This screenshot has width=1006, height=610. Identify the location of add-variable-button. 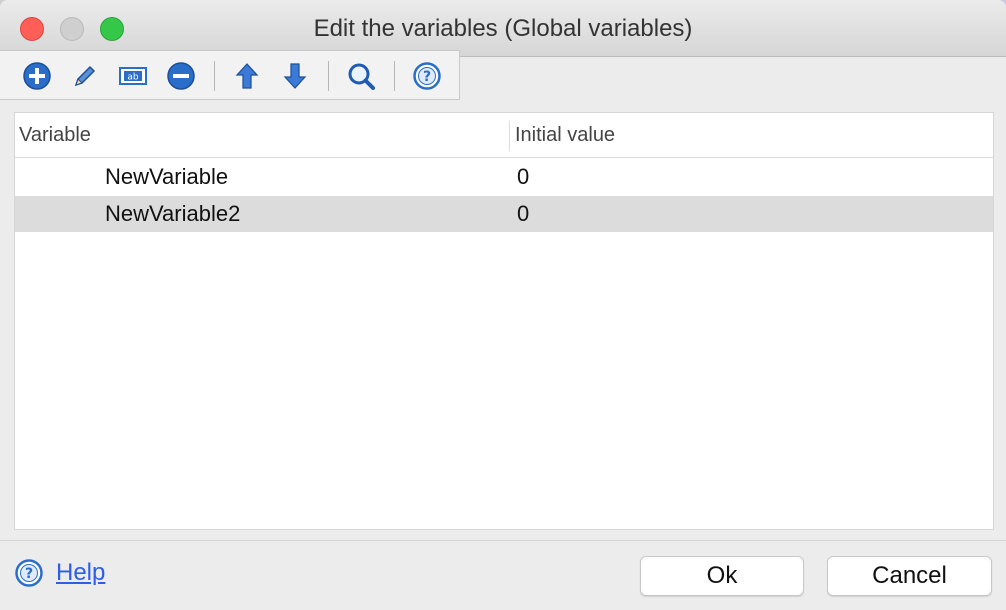
(37, 76).